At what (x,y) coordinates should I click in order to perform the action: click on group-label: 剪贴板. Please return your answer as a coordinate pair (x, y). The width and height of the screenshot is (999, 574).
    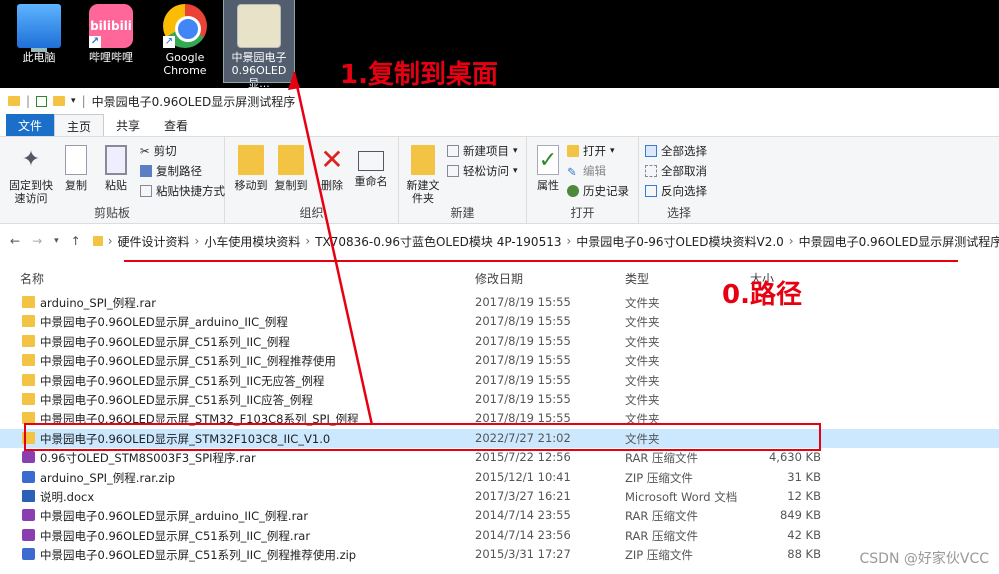
    Looking at the image, I should click on (111, 213).